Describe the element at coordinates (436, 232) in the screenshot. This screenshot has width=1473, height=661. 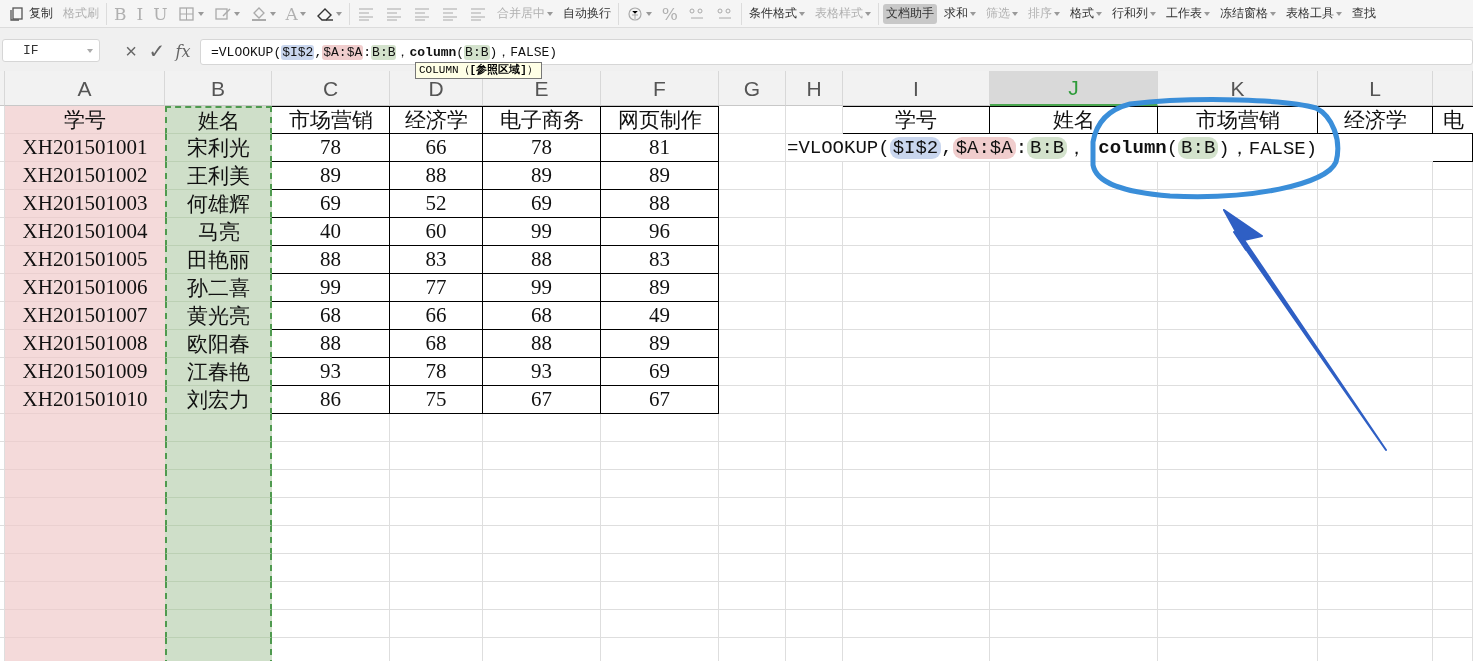
I see `table-cell: 60` at that location.